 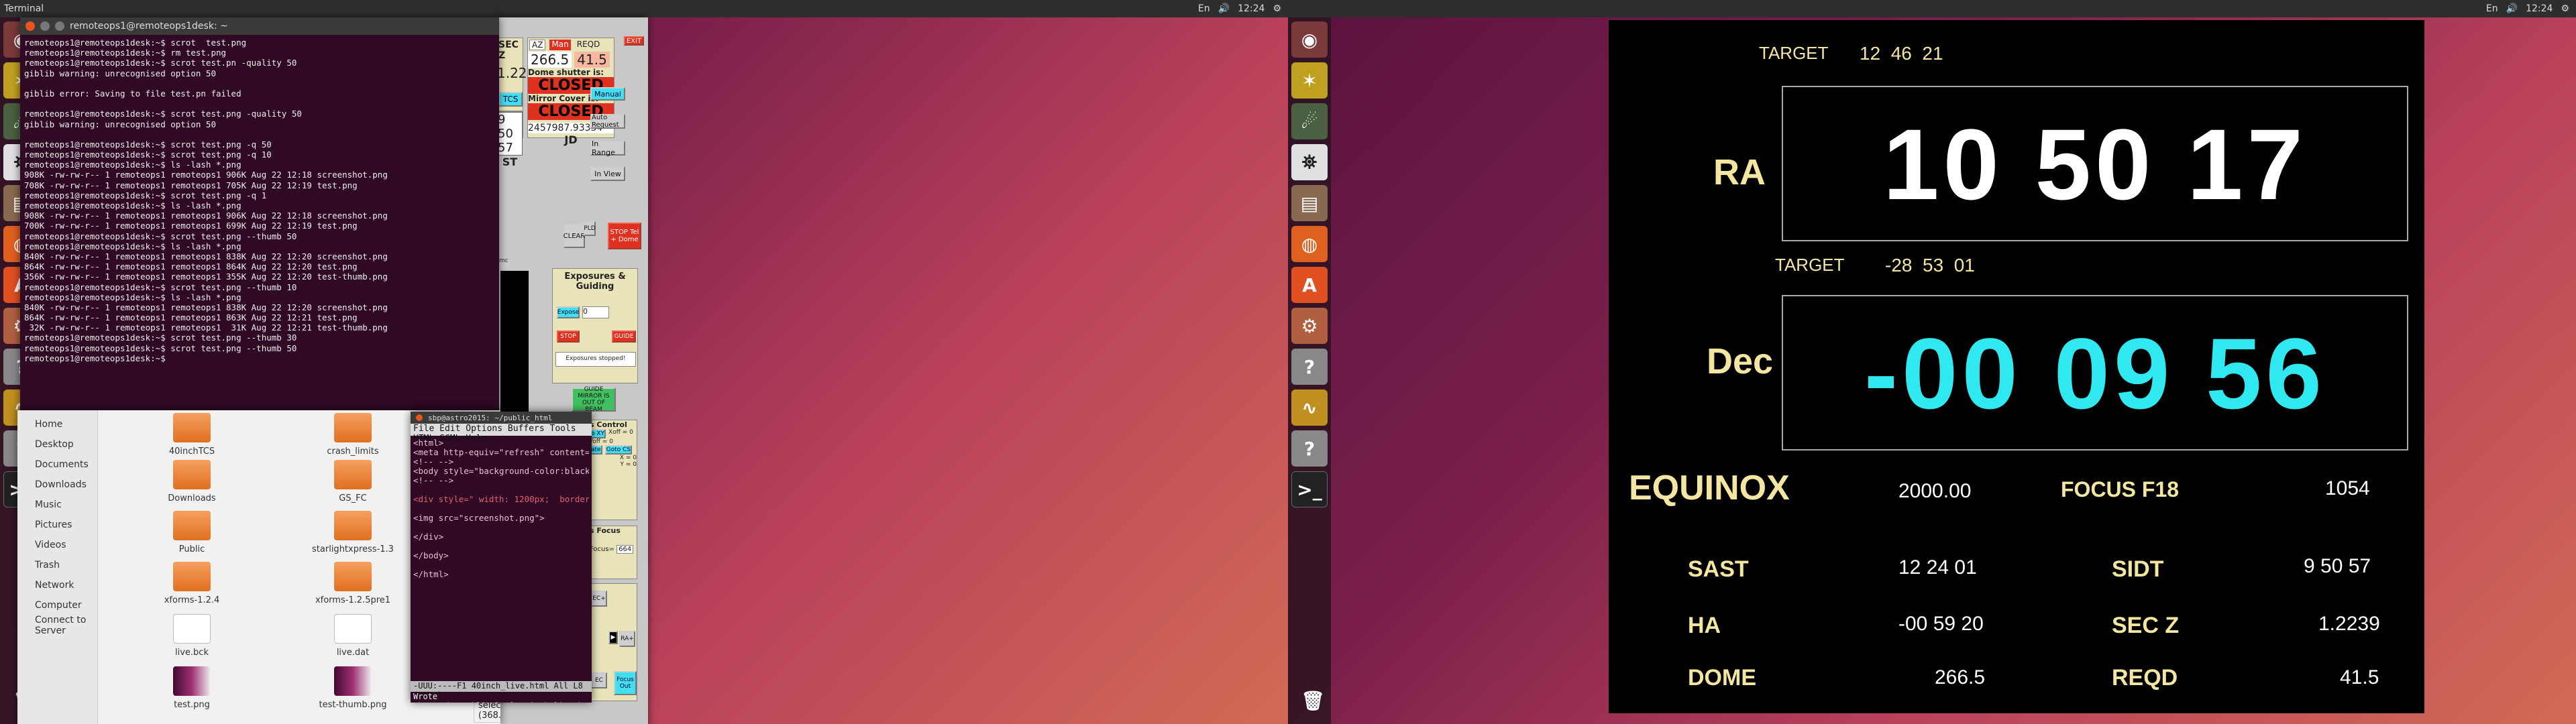 What do you see at coordinates (2492, 8) in the screenshot?
I see `keyboard-indicator-right: En` at bounding box center [2492, 8].